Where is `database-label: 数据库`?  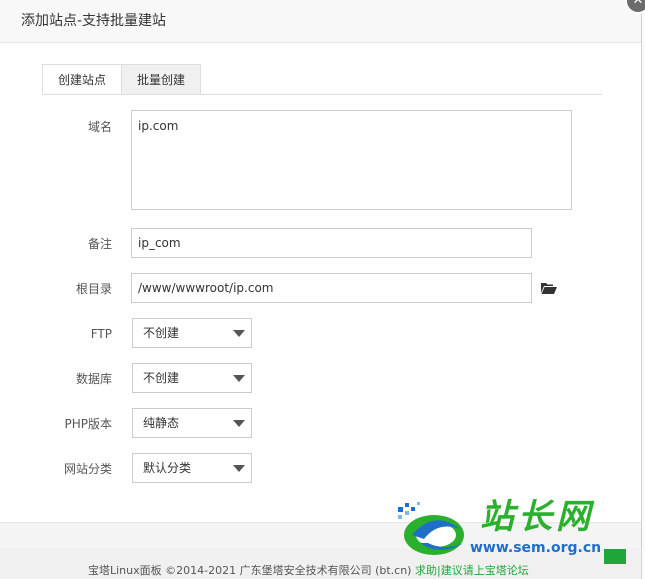
database-label: 数据库 is located at coordinates (93, 379).